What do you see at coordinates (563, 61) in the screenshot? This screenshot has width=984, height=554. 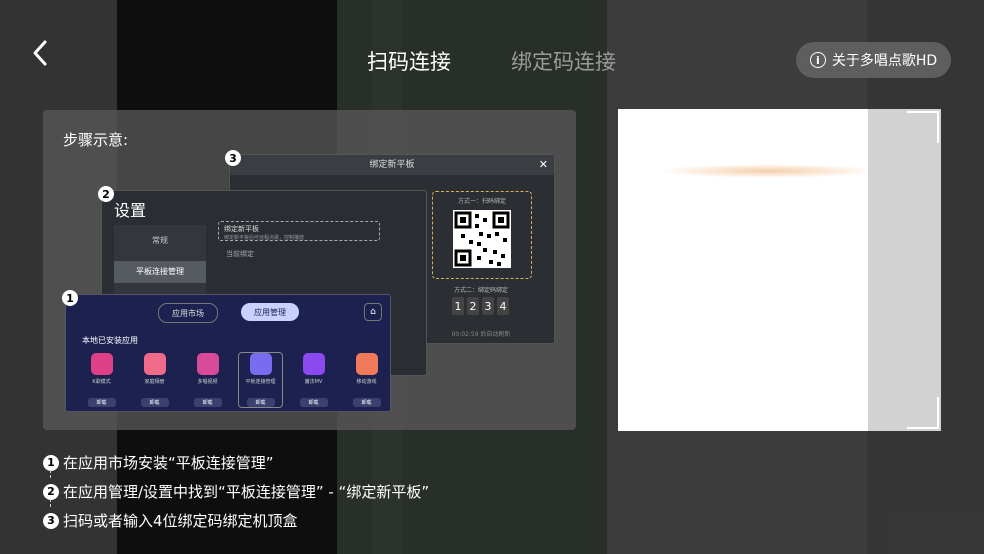 I see `tab-bind-code-connect: 绑定码连接` at bounding box center [563, 61].